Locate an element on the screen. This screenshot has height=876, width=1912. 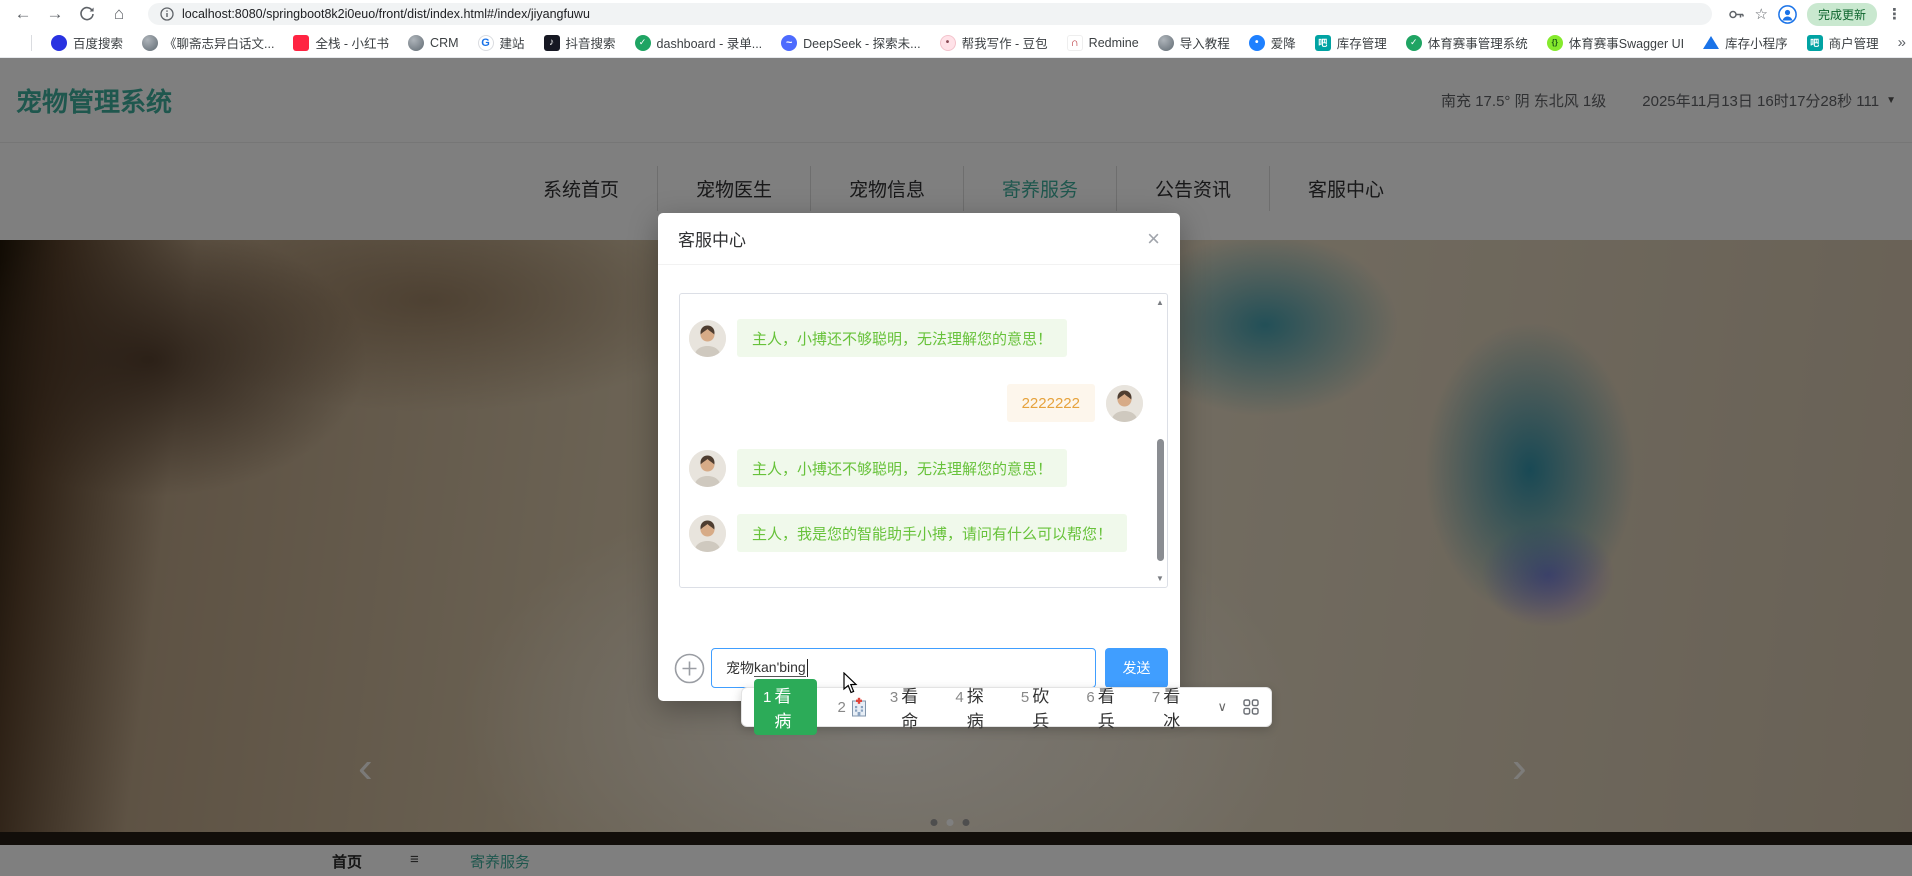
bookmark-item: 全栈 - 小红书 is located at coordinates (341, 42).